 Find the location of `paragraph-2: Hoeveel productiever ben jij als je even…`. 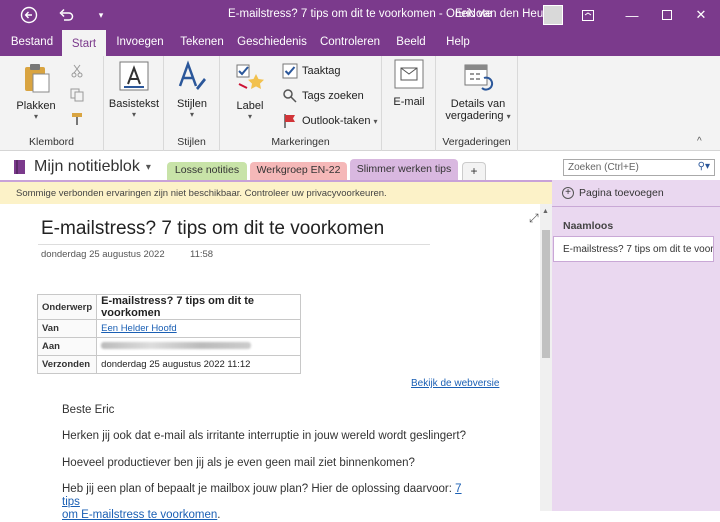

paragraph-2: Hoeveel productiever ben jij als je even… is located at coordinates (238, 463).